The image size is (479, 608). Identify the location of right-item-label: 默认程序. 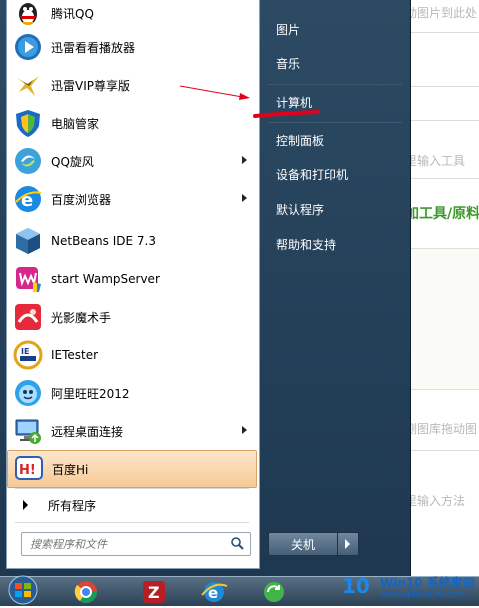
(300, 209).